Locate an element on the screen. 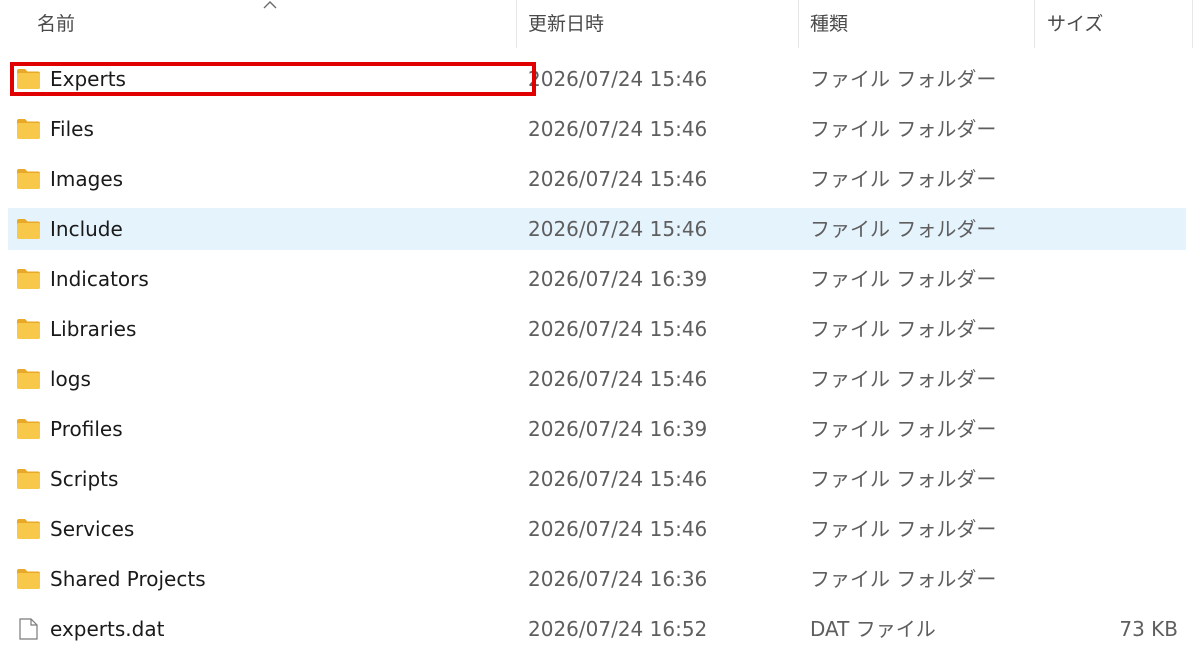  column-header-name-label: 名前 is located at coordinates (56, 24).